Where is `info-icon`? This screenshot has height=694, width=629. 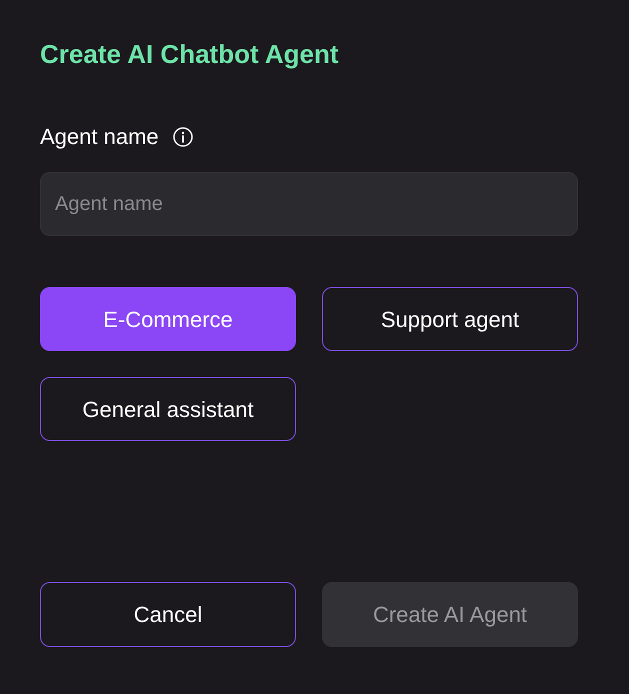 info-icon is located at coordinates (182, 137).